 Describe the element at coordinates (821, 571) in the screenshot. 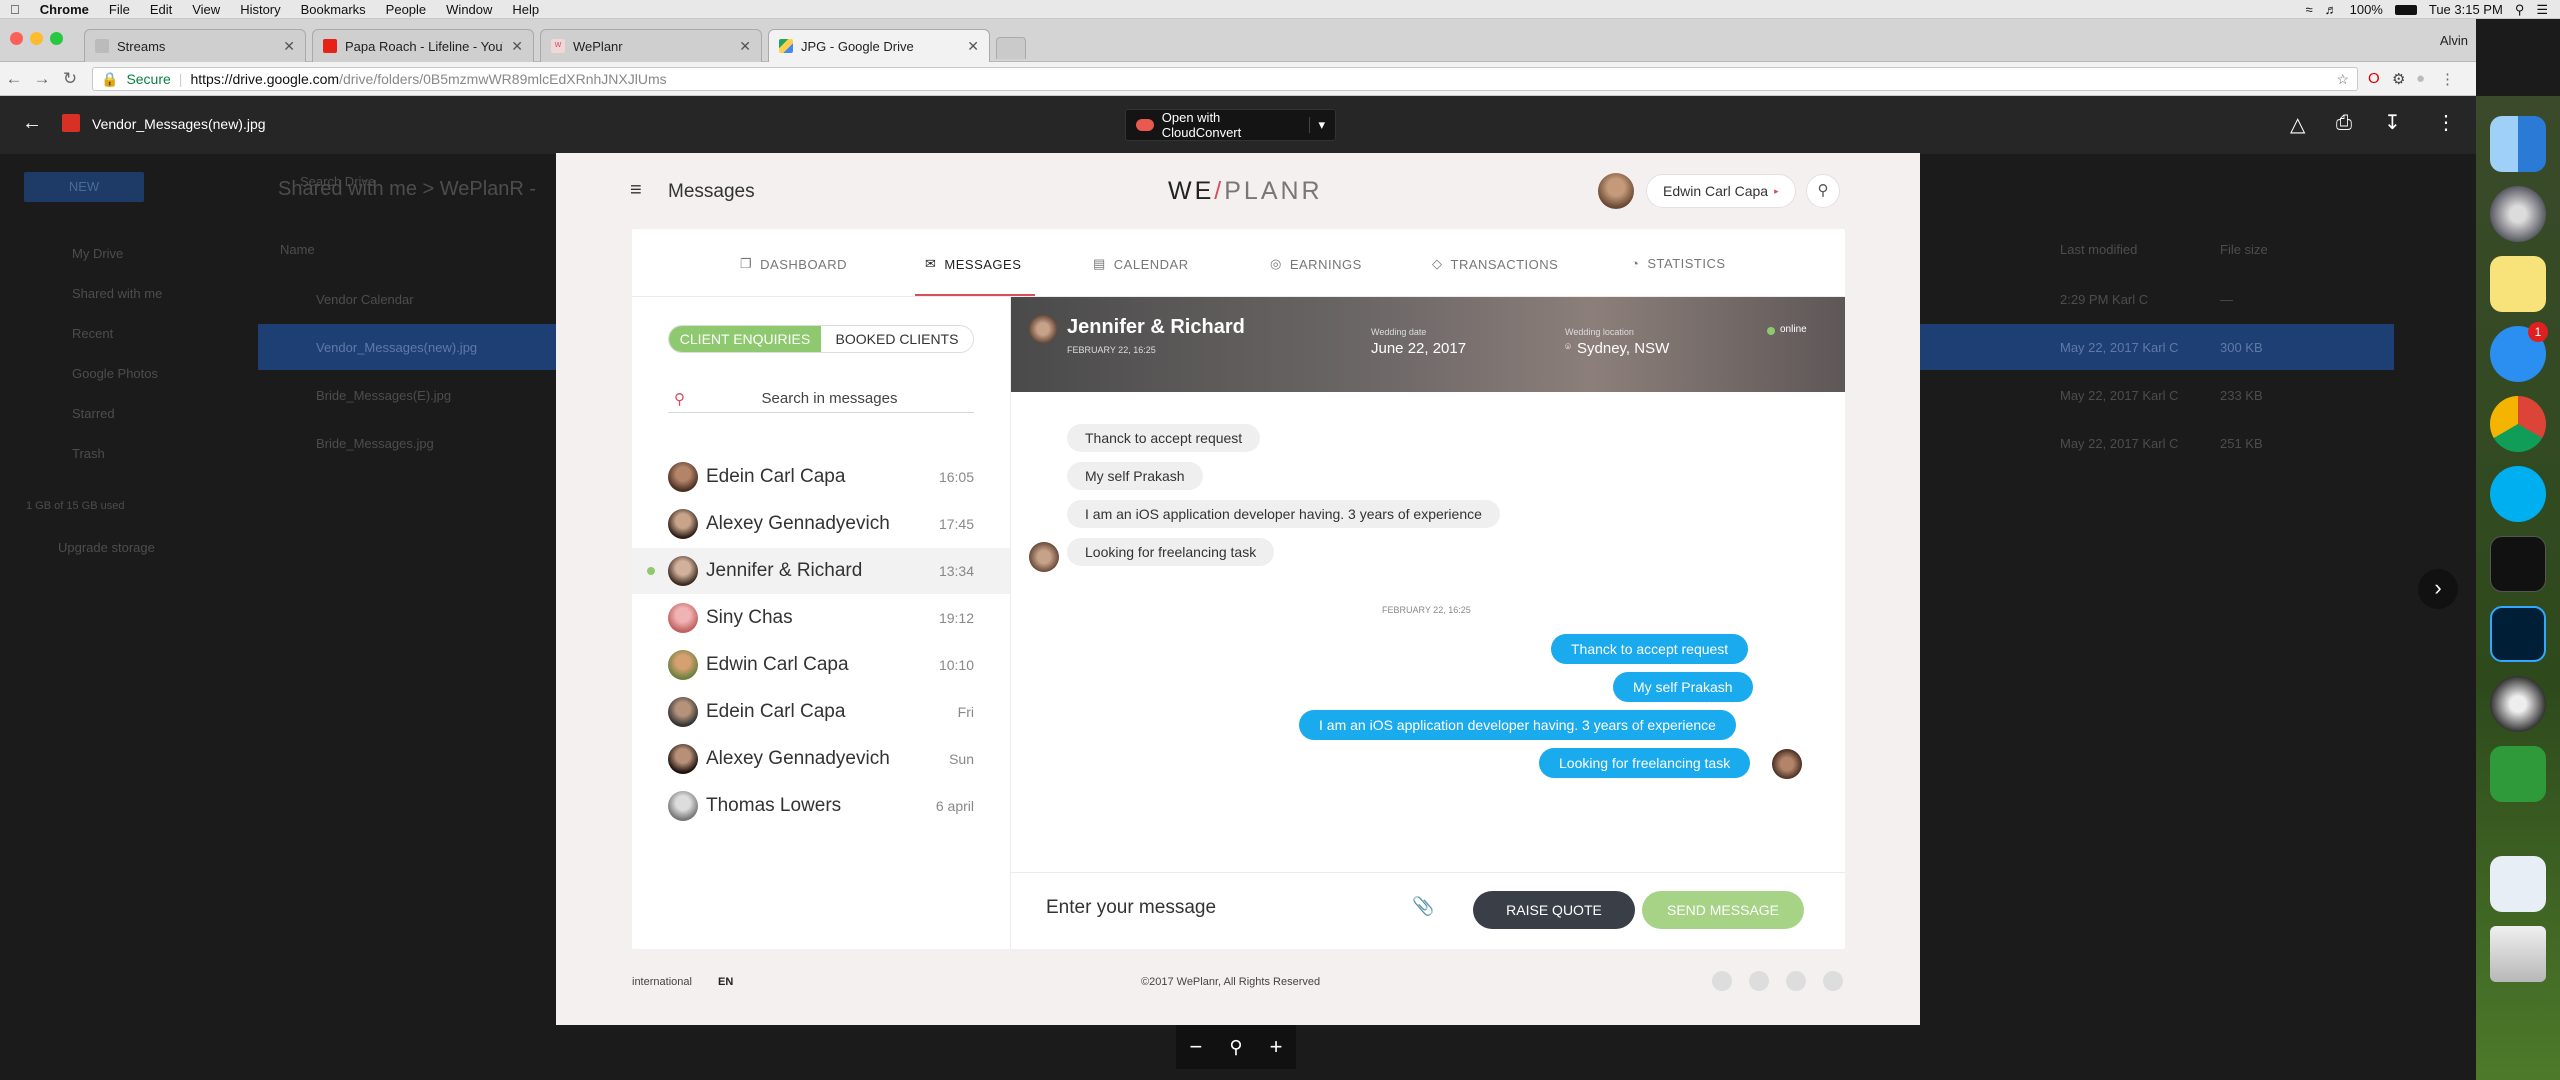

I see `contact-item-selected: Jennifer & Richard 13:34` at that location.